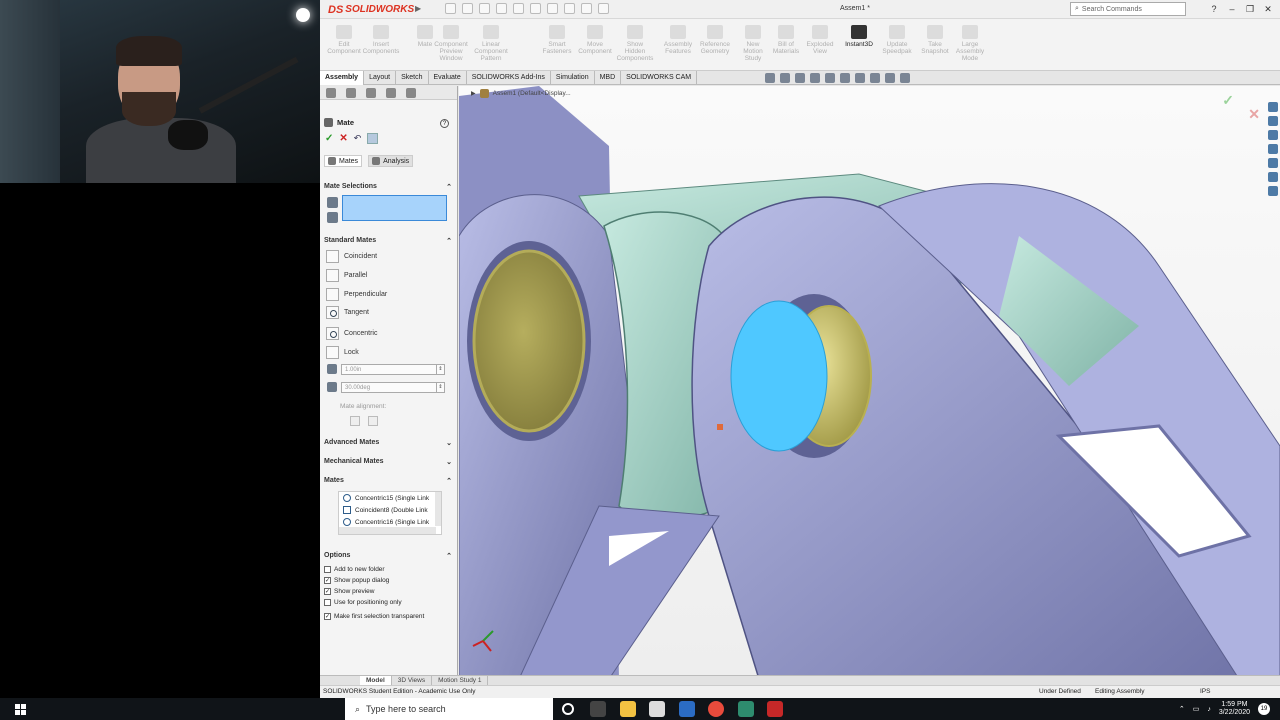 The image size is (1280, 720). What do you see at coordinates (897, 40) in the screenshot?
I see `command-button: Update Speedpak` at bounding box center [897, 40].